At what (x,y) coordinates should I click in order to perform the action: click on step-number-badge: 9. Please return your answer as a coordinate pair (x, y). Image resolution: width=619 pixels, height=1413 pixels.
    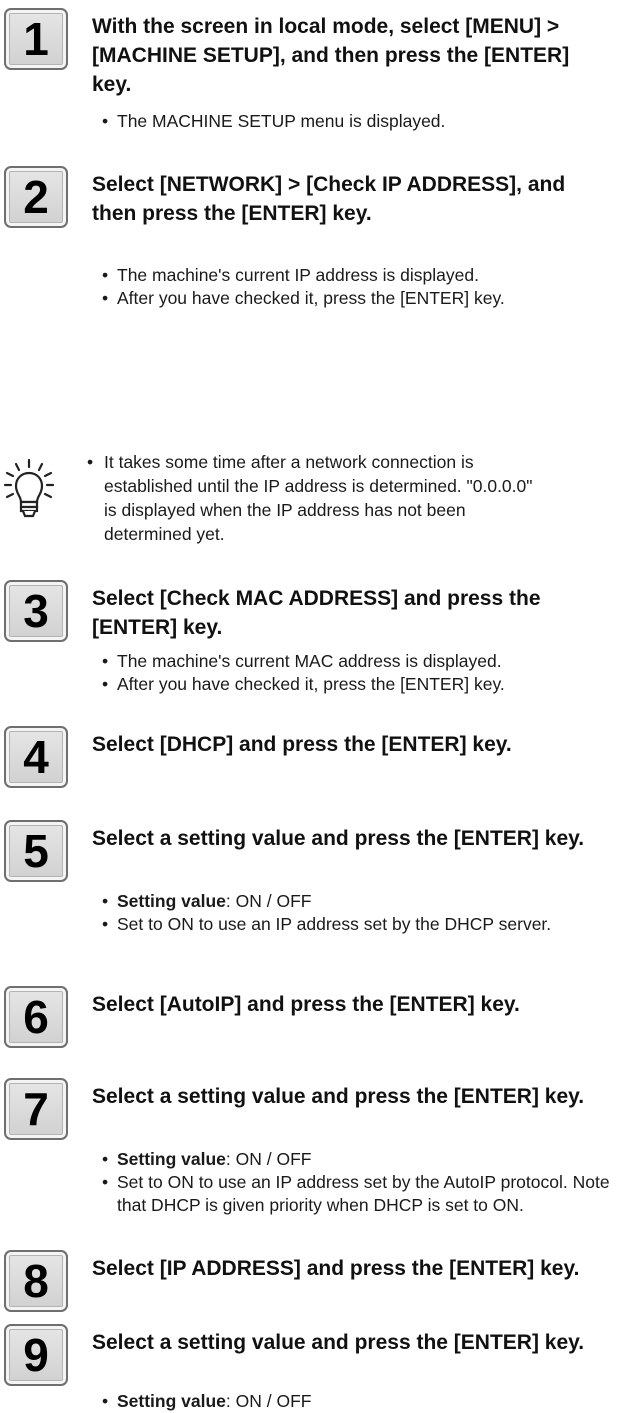
    Looking at the image, I should click on (36, 1355).